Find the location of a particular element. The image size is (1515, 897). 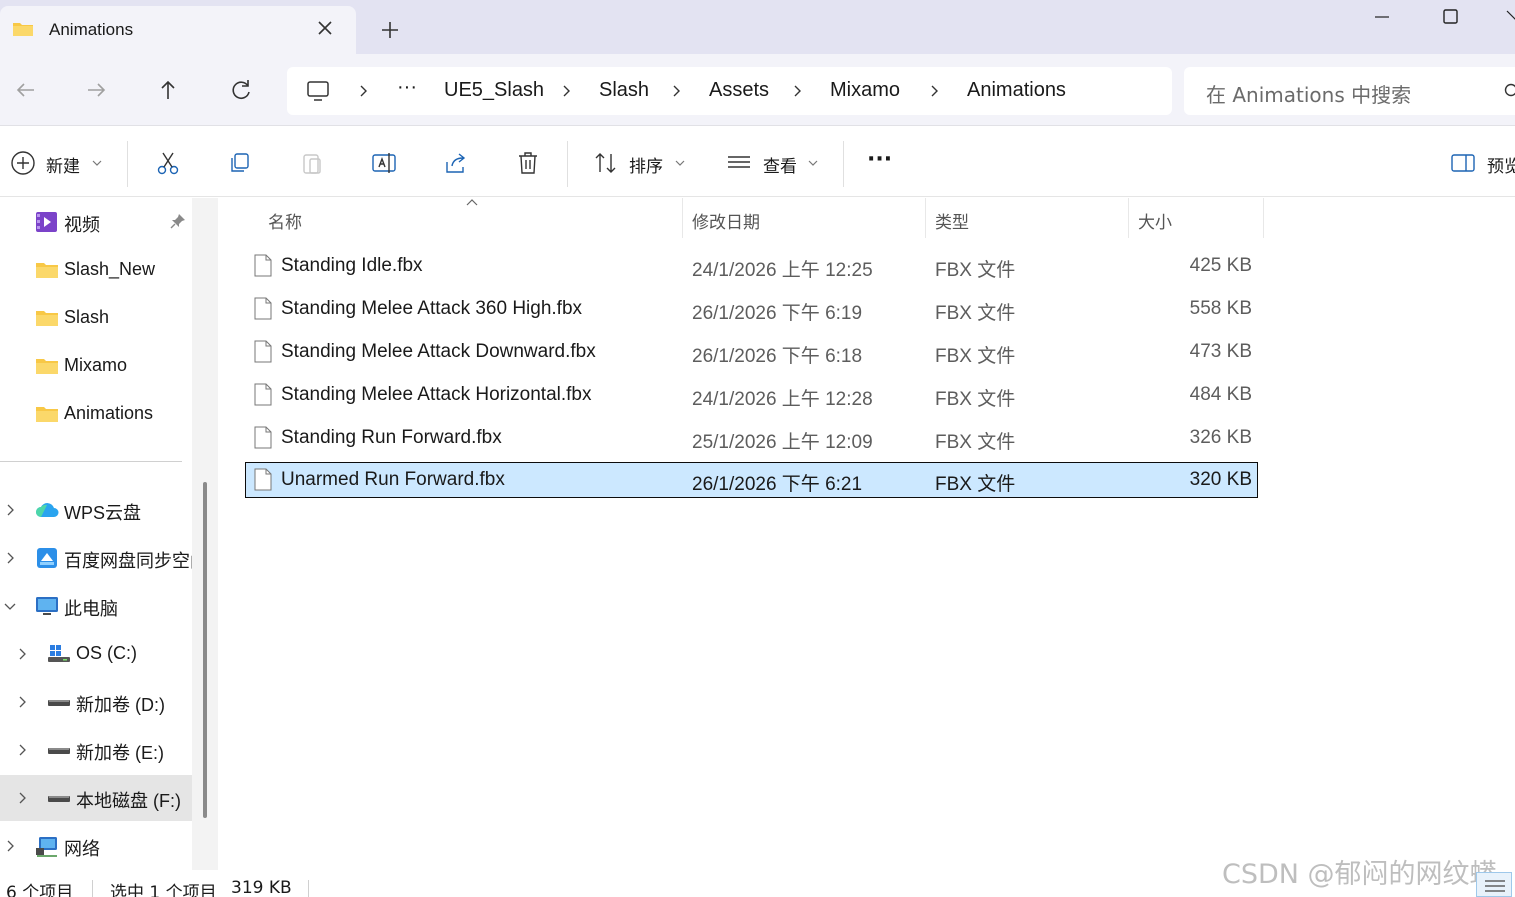

column-header-size: 大小 is located at coordinates (1195, 218).